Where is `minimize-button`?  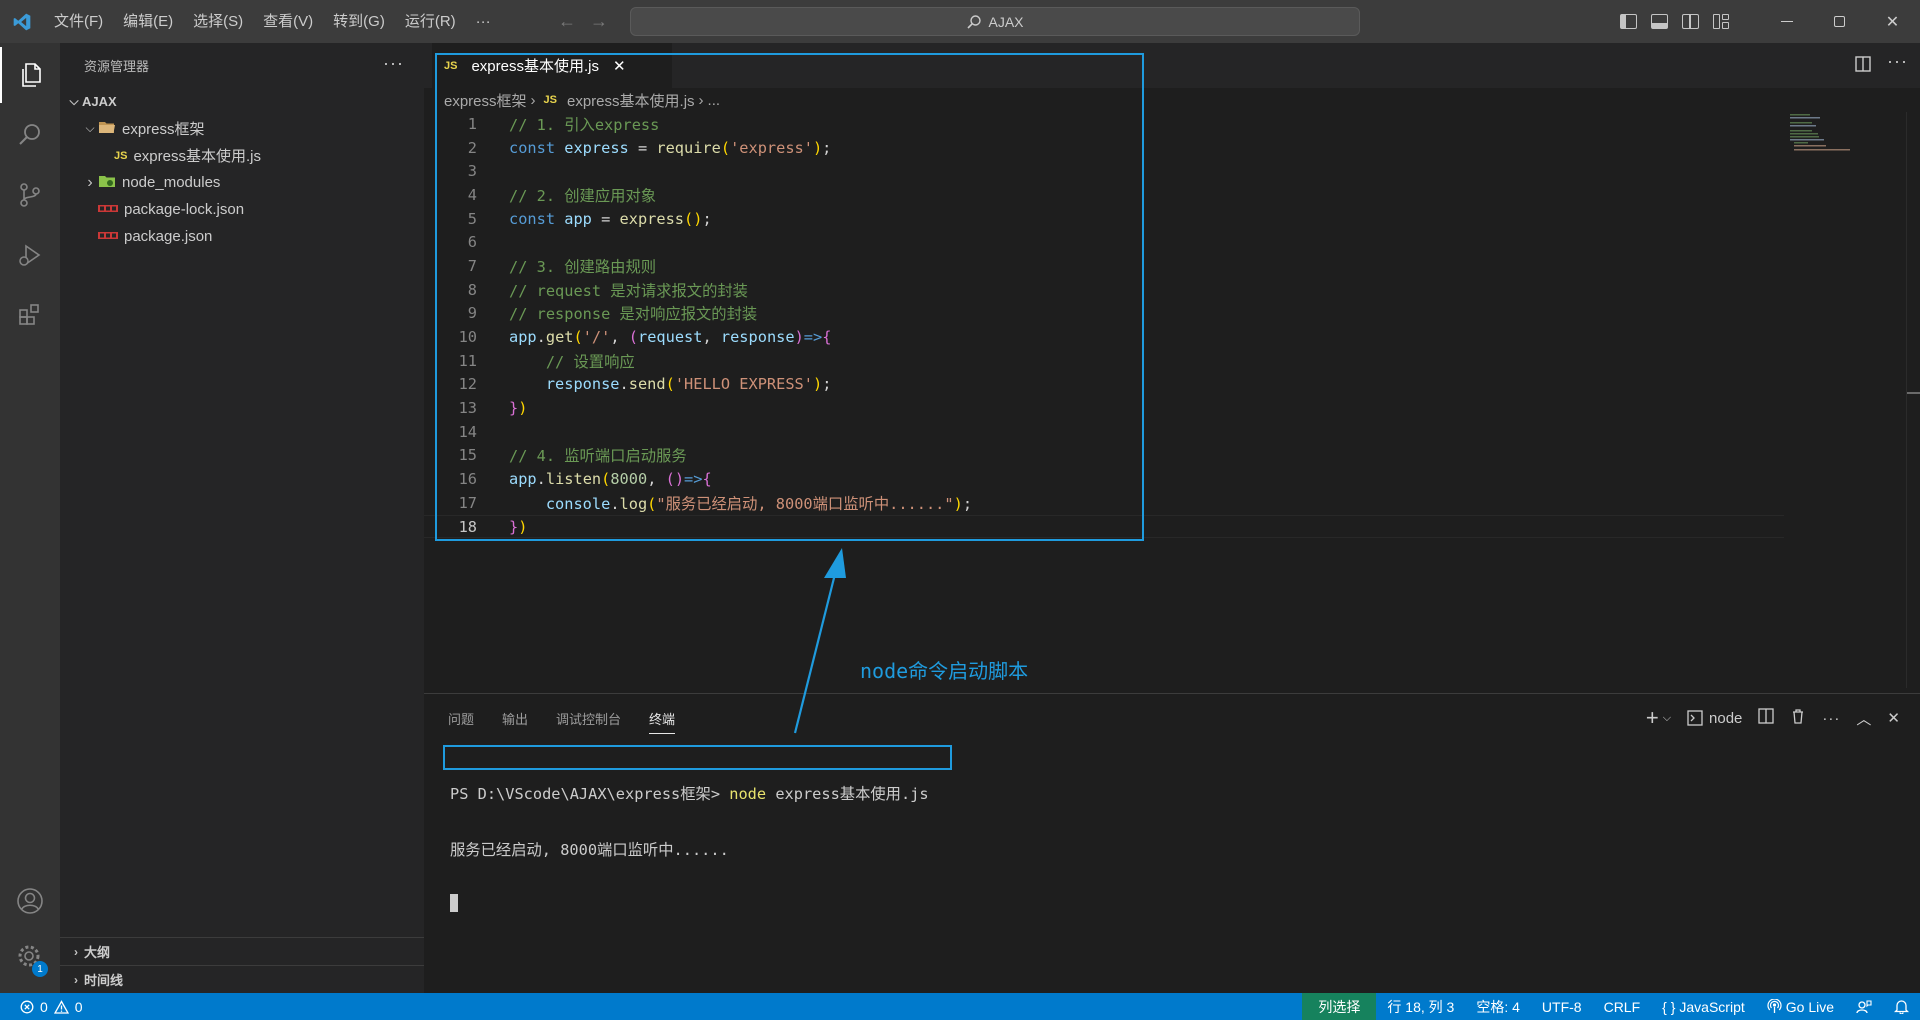 minimize-button is located at coordinates (1786, 21).